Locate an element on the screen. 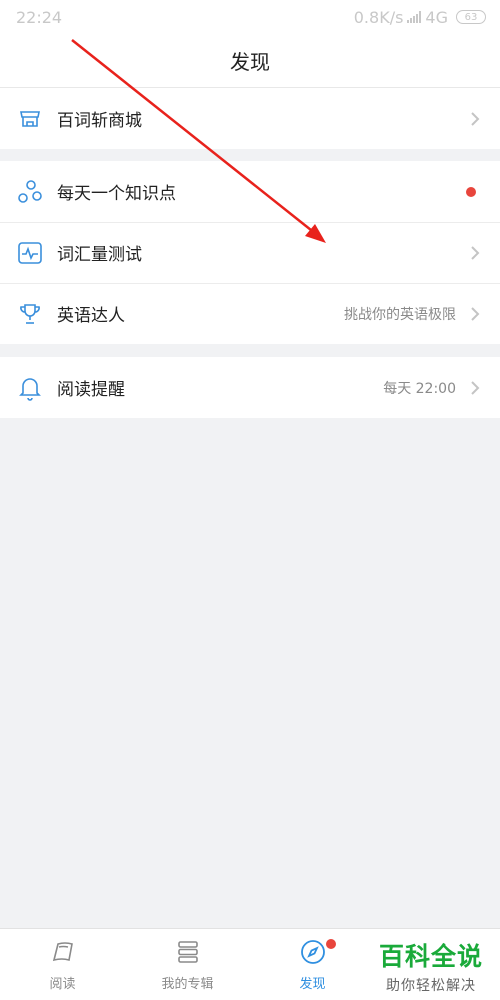 Image resolution: width=500 pixels, height=1000 pixels. menu-item-daily-knowledge: 每天一个知识点 is located at coordinates (250, 191).